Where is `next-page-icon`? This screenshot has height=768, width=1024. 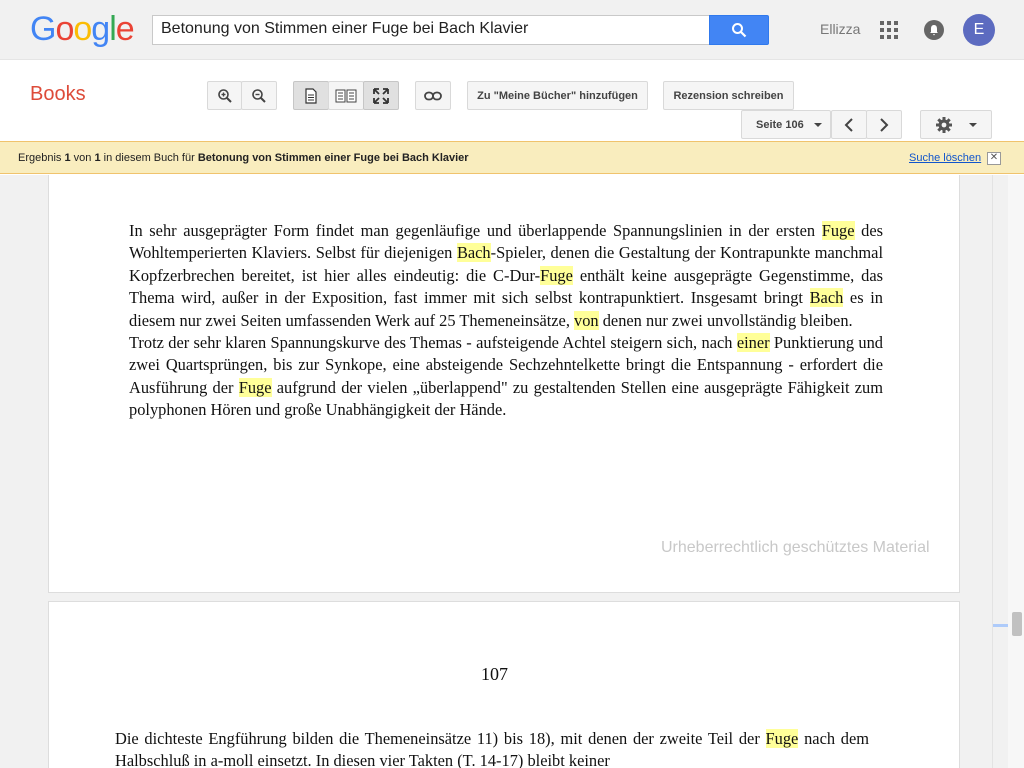
next-page-icon is located at coordinates (884, 124).